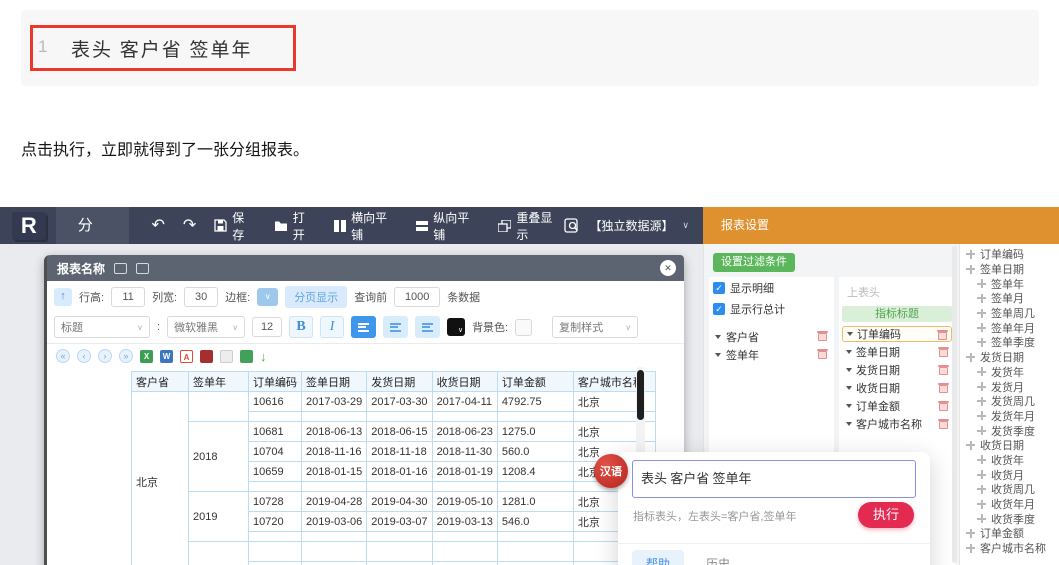  I want to click on style-target-select: 标题 ∨, so click(102, 327).